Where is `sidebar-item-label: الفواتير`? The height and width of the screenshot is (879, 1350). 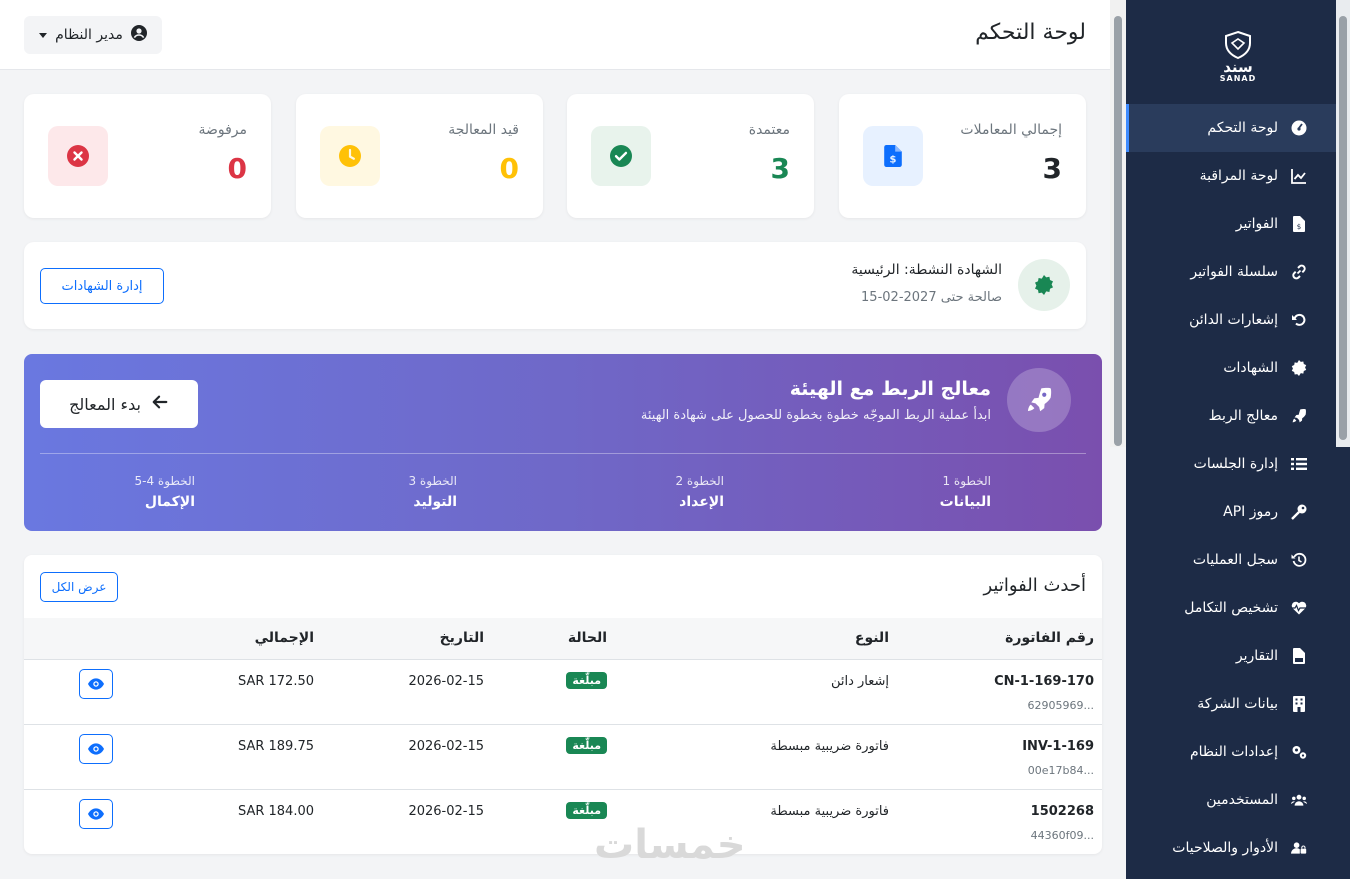
sidebar-item-label: الفواتير is located at coordinates (1256, 224).